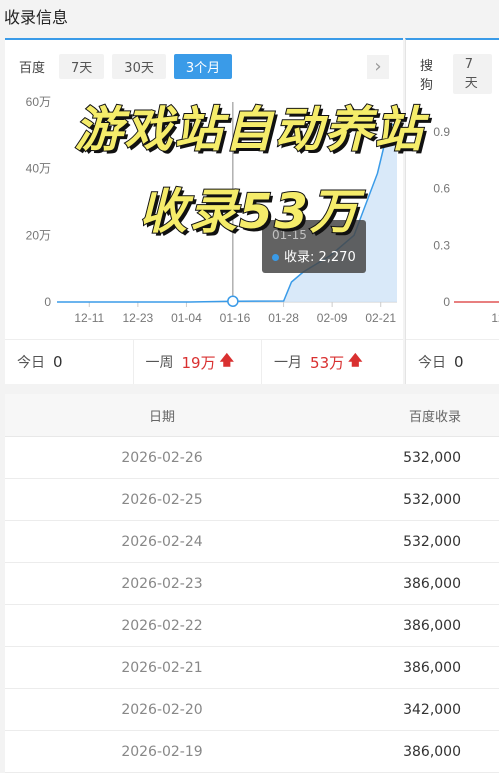 Image resolution: width=499 pixels, height=773 pixels. What do you see at coordinates (162, 667) in the screenshot?
I see `cell-date: 2026-02-21` at bounding box center [162, 667].